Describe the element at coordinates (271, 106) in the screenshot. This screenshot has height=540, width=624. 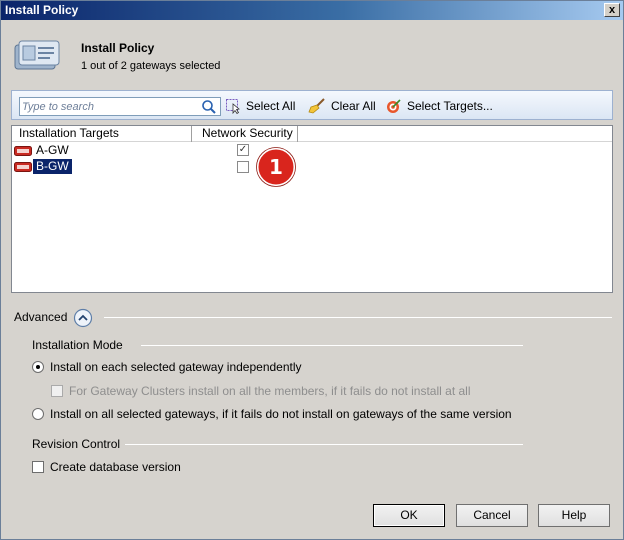
I see `select-all-label: Select All` at that location.